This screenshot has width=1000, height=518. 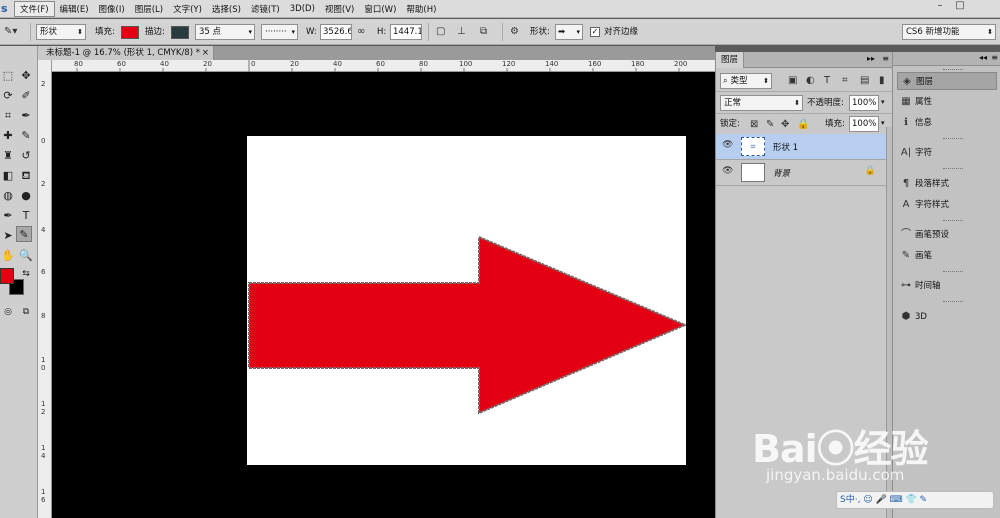 I want to click on dock-item-info: ℹ 信息, so click(x=947, y=123).